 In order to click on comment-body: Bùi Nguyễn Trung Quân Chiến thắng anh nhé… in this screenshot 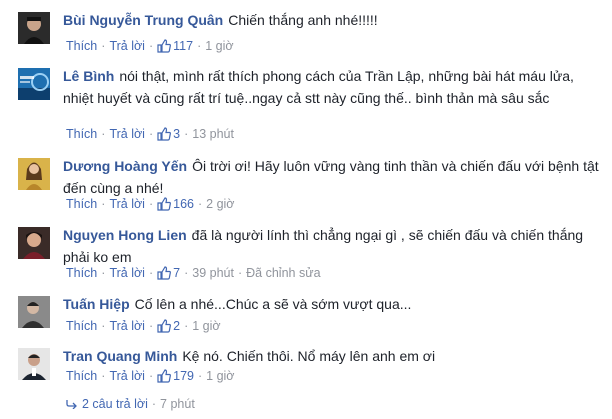, I will do `click(333, 21)`.